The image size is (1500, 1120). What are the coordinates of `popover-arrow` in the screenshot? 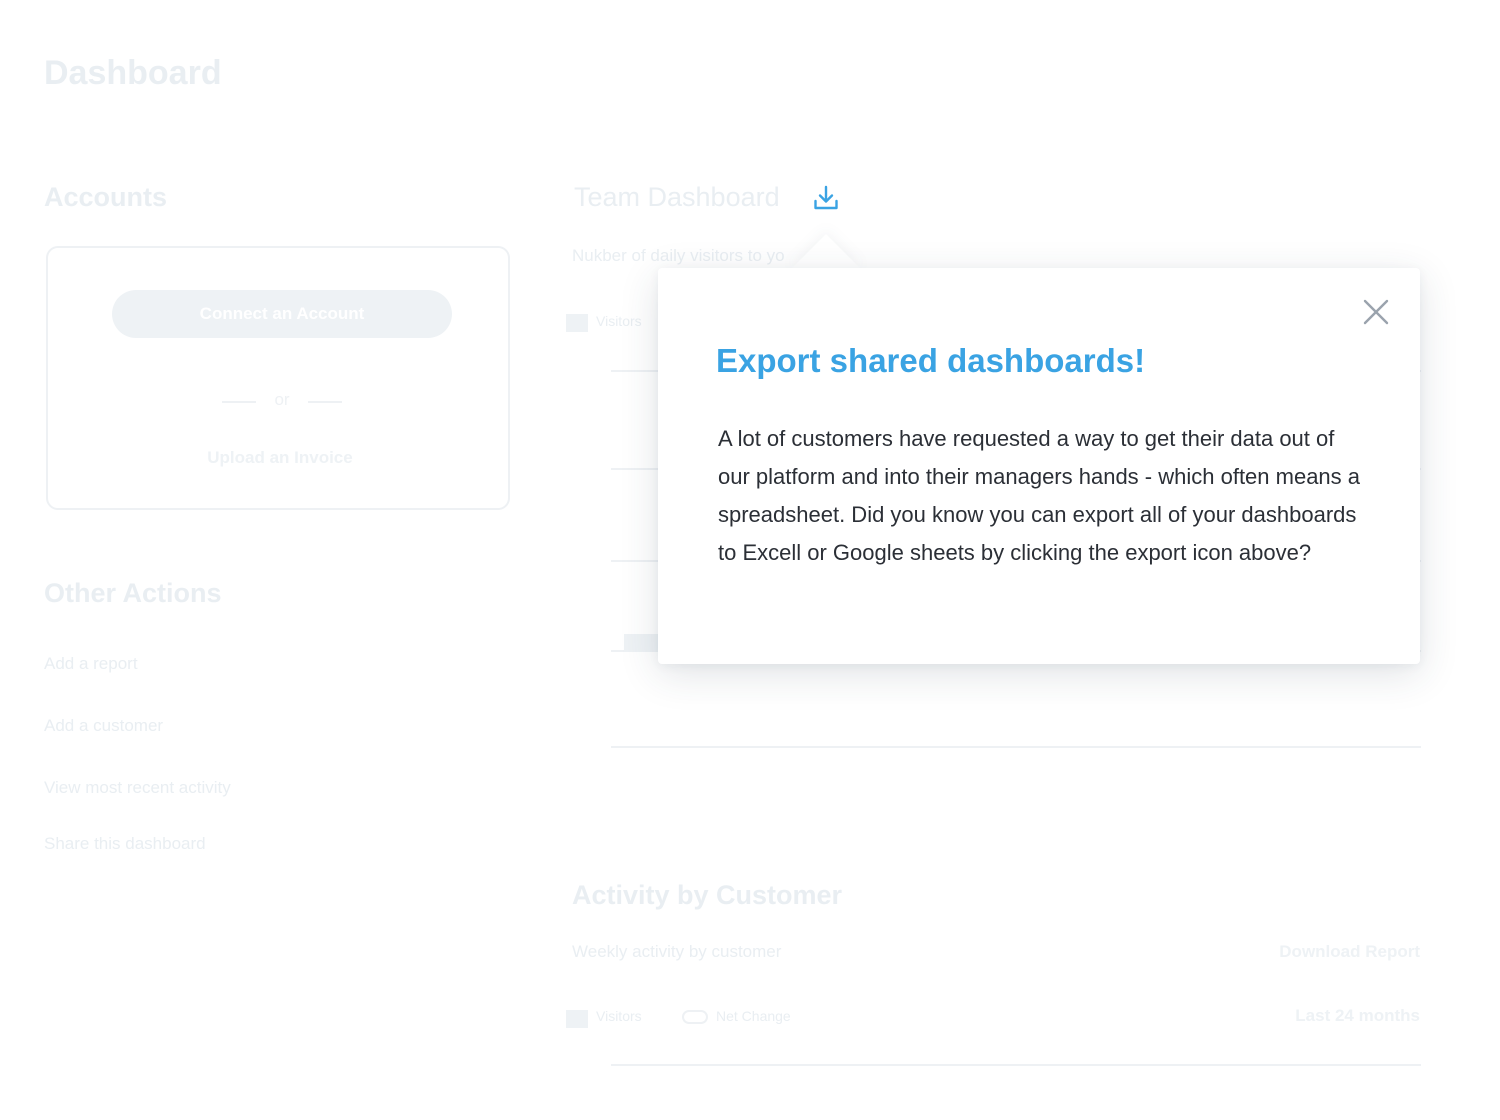 It's located at (826, 252).